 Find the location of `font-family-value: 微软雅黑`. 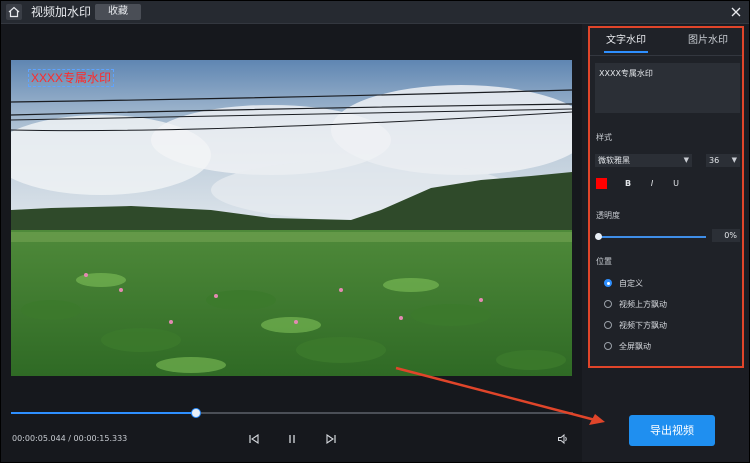

font-family-value: 微软雅黑 is located at coordinates (614, 160).